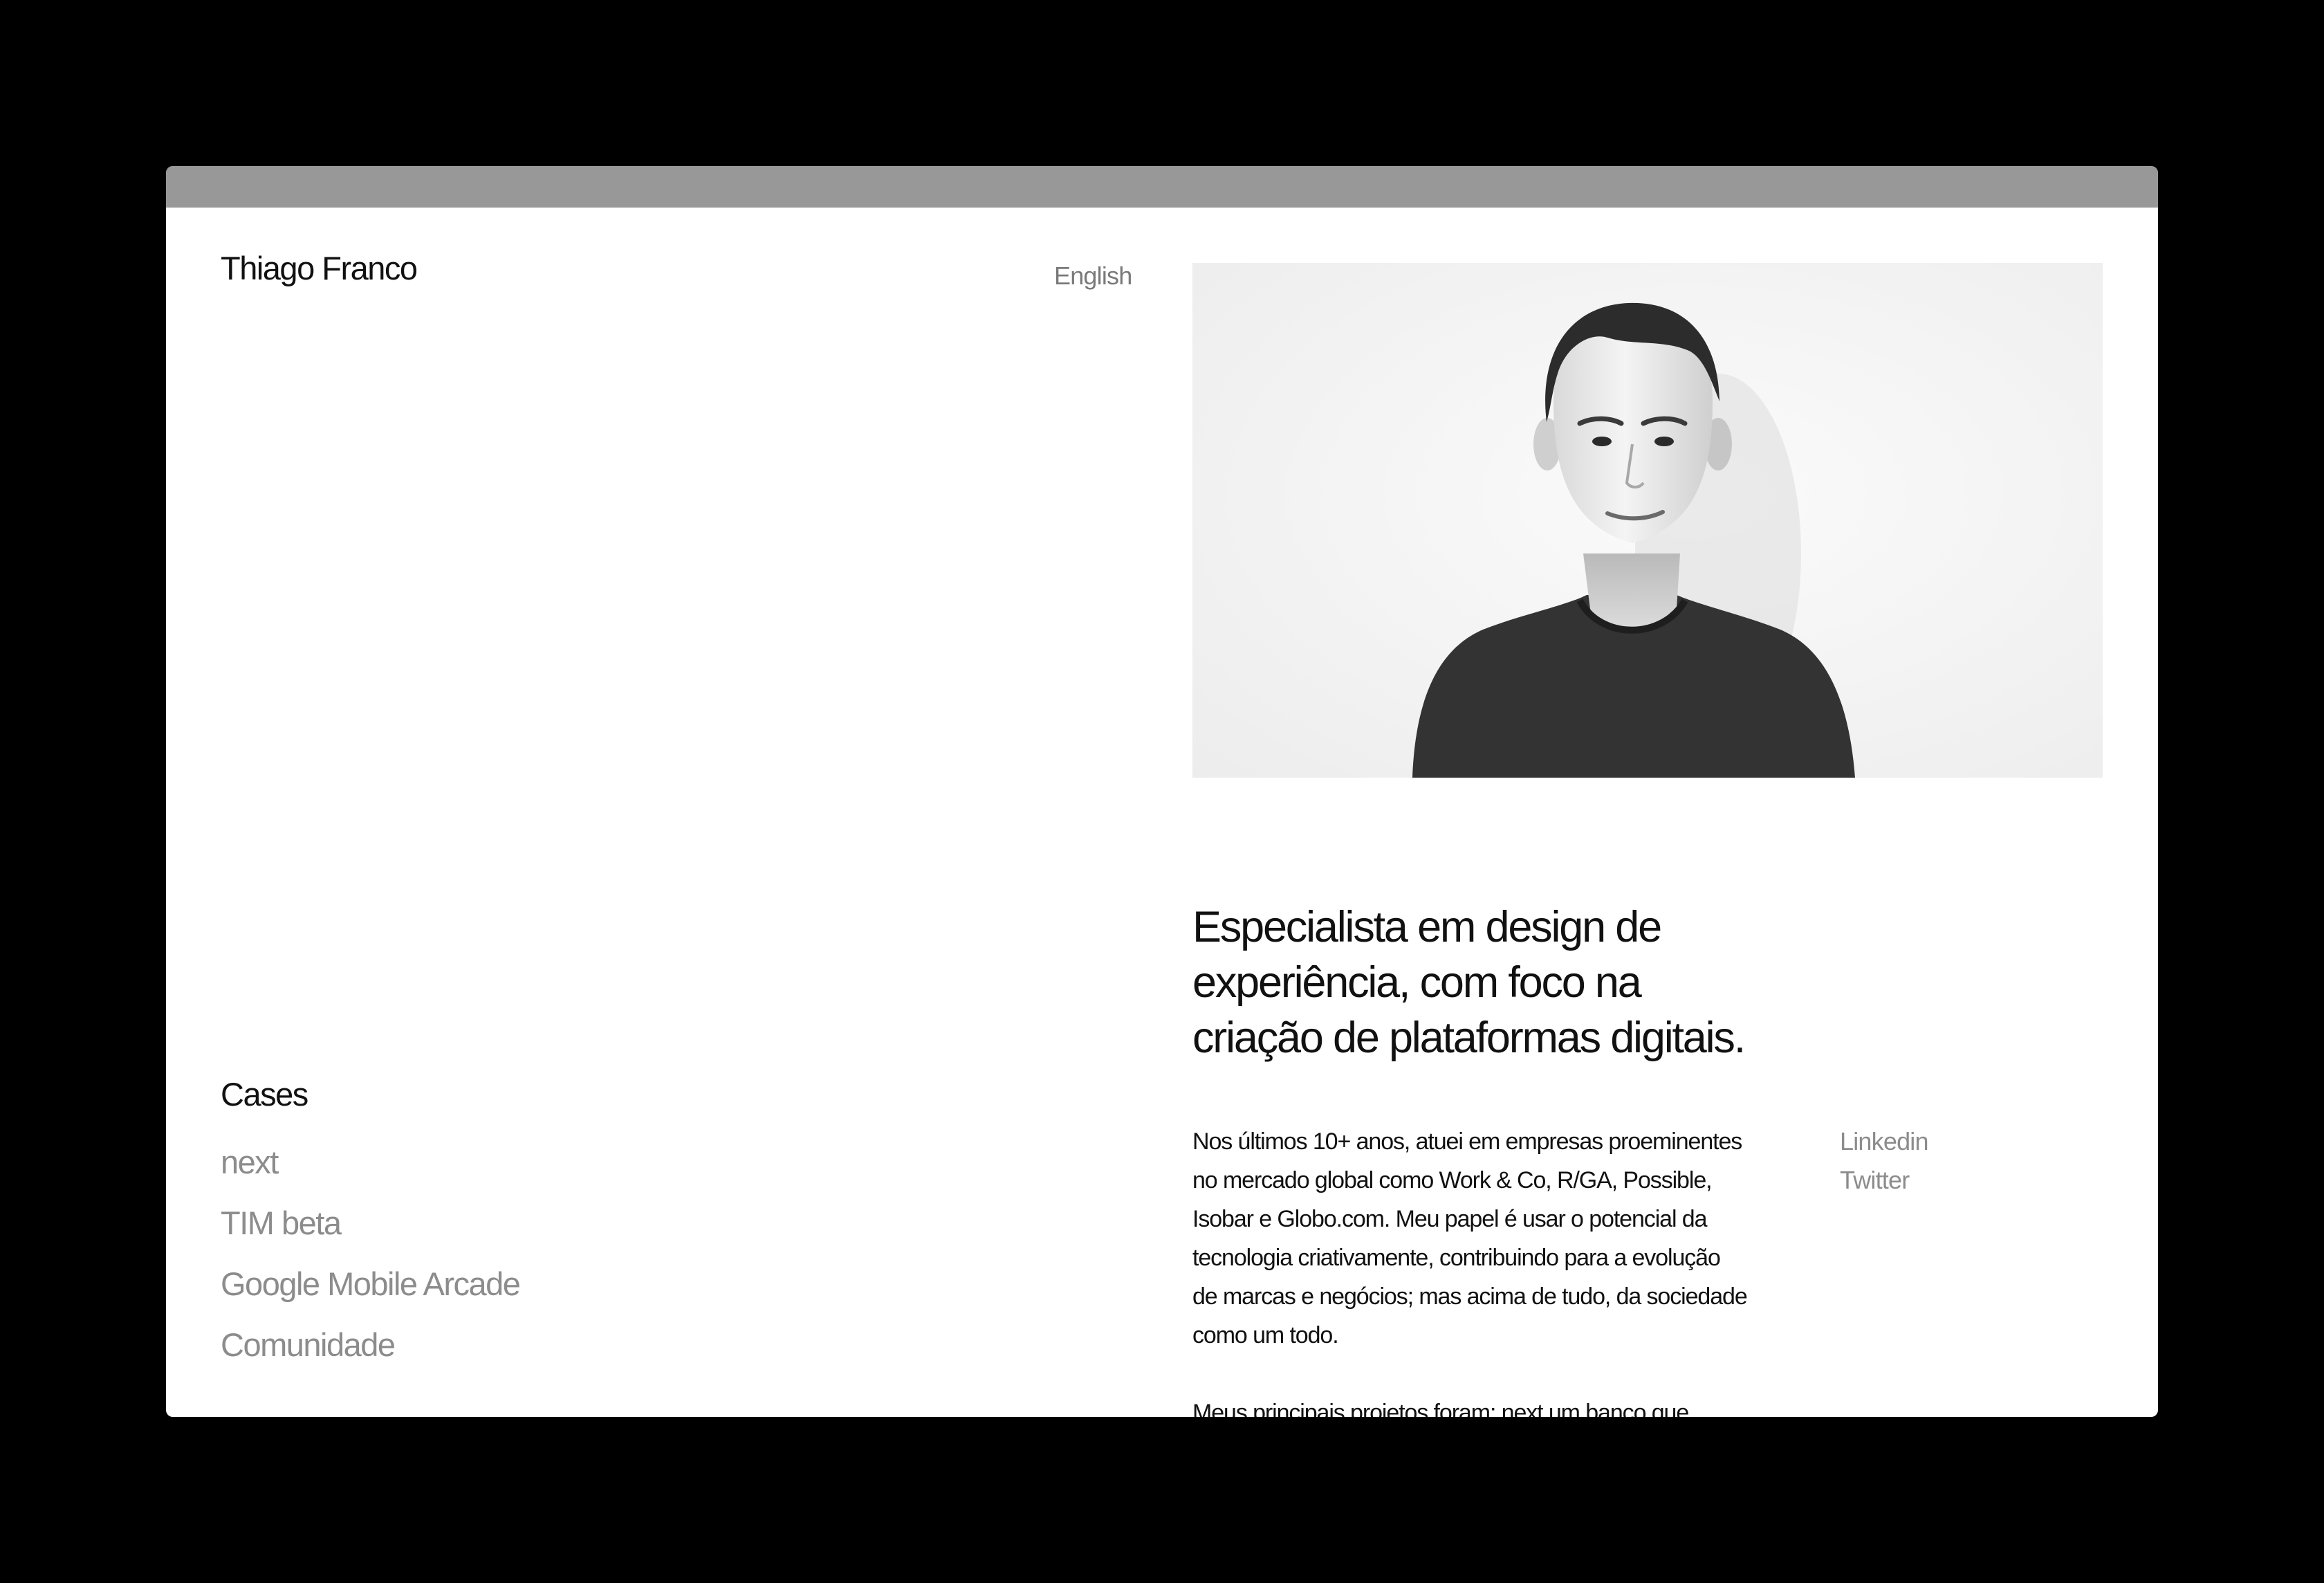 The height and width of the screenshot is (1583, 2324). What do you see at coordinates (1469, 1038) in the screenshot?
I see `headline-line: criação de plataformas digitais.` at bounding box center [1469, 1038].